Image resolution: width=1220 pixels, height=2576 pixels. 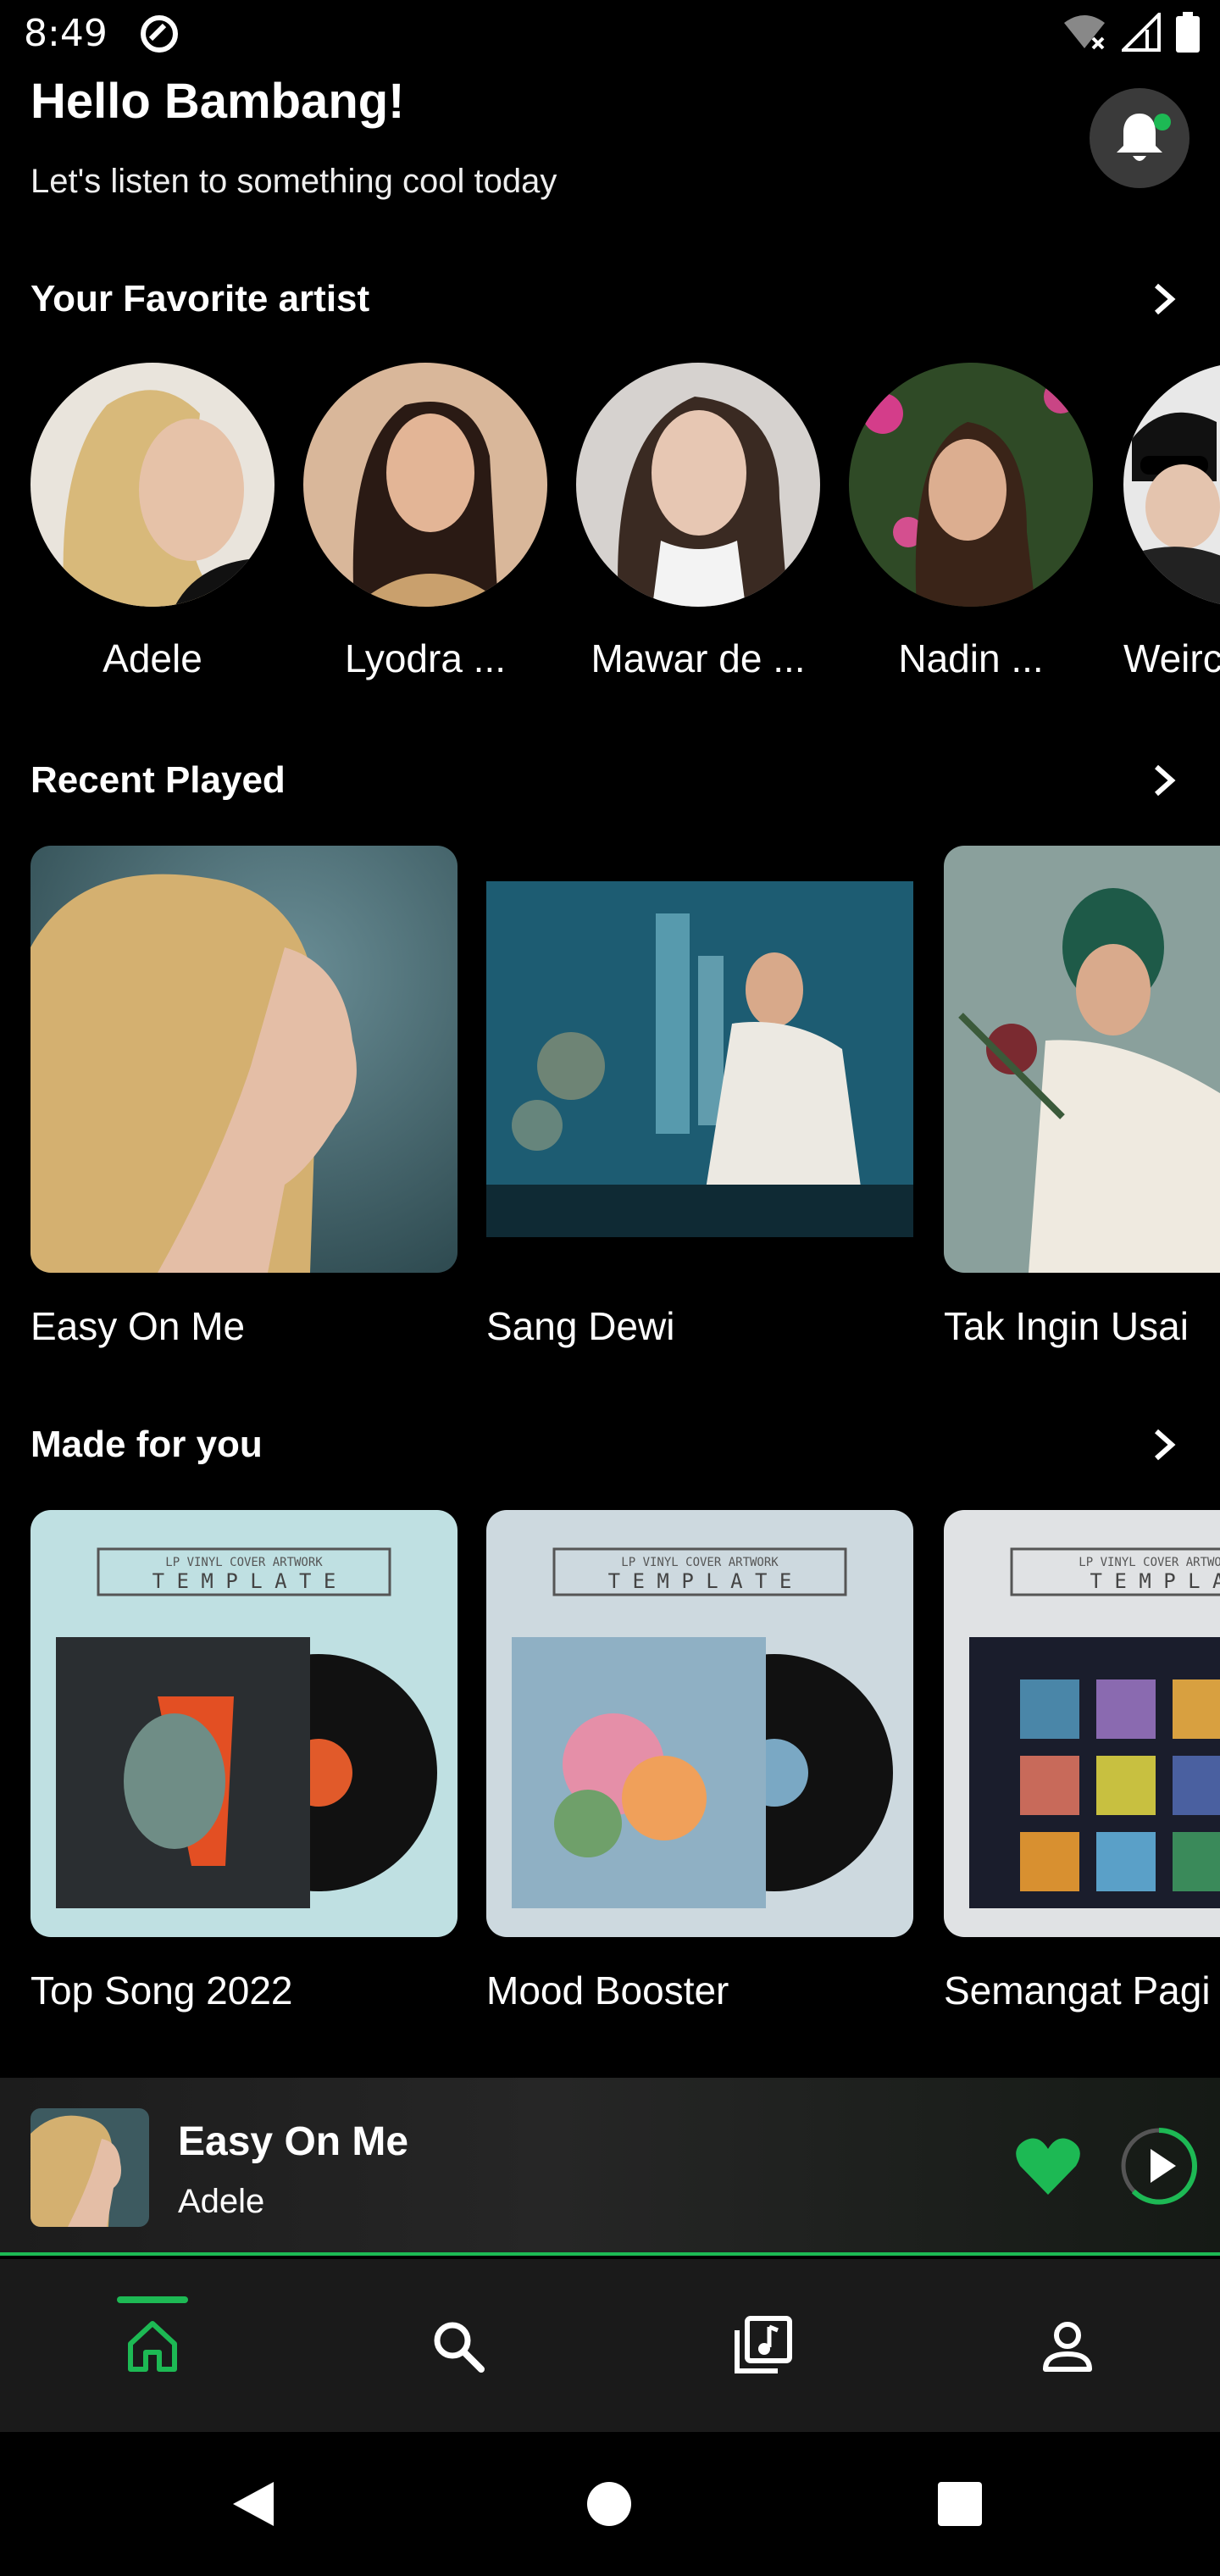 What do you see at coordinates (610, 299) in the screenshot?
I see `favorite-artist-header: Your Favorite artist` at bounding box center [610, 299].